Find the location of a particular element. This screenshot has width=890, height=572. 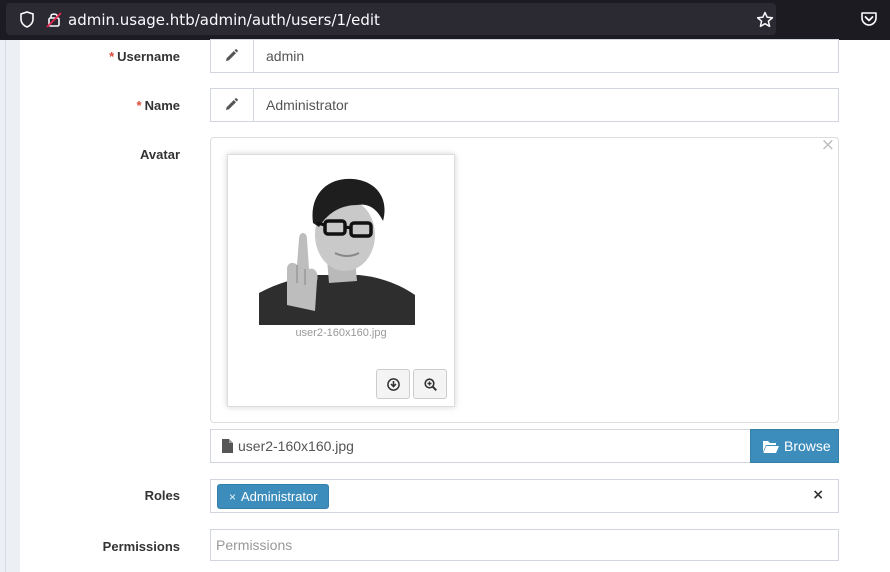

download-icon is located at coordinates (393, 384).